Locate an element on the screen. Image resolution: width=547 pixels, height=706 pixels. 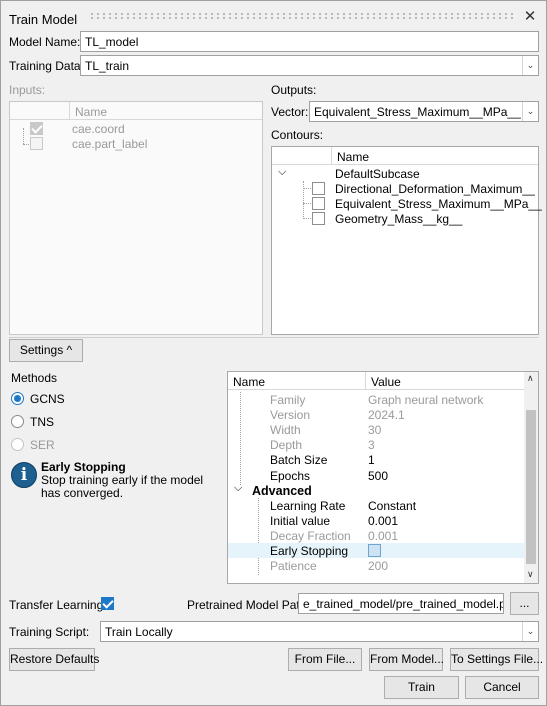
scroll-down-icon: ∨ is located at coordinates (530, 574).